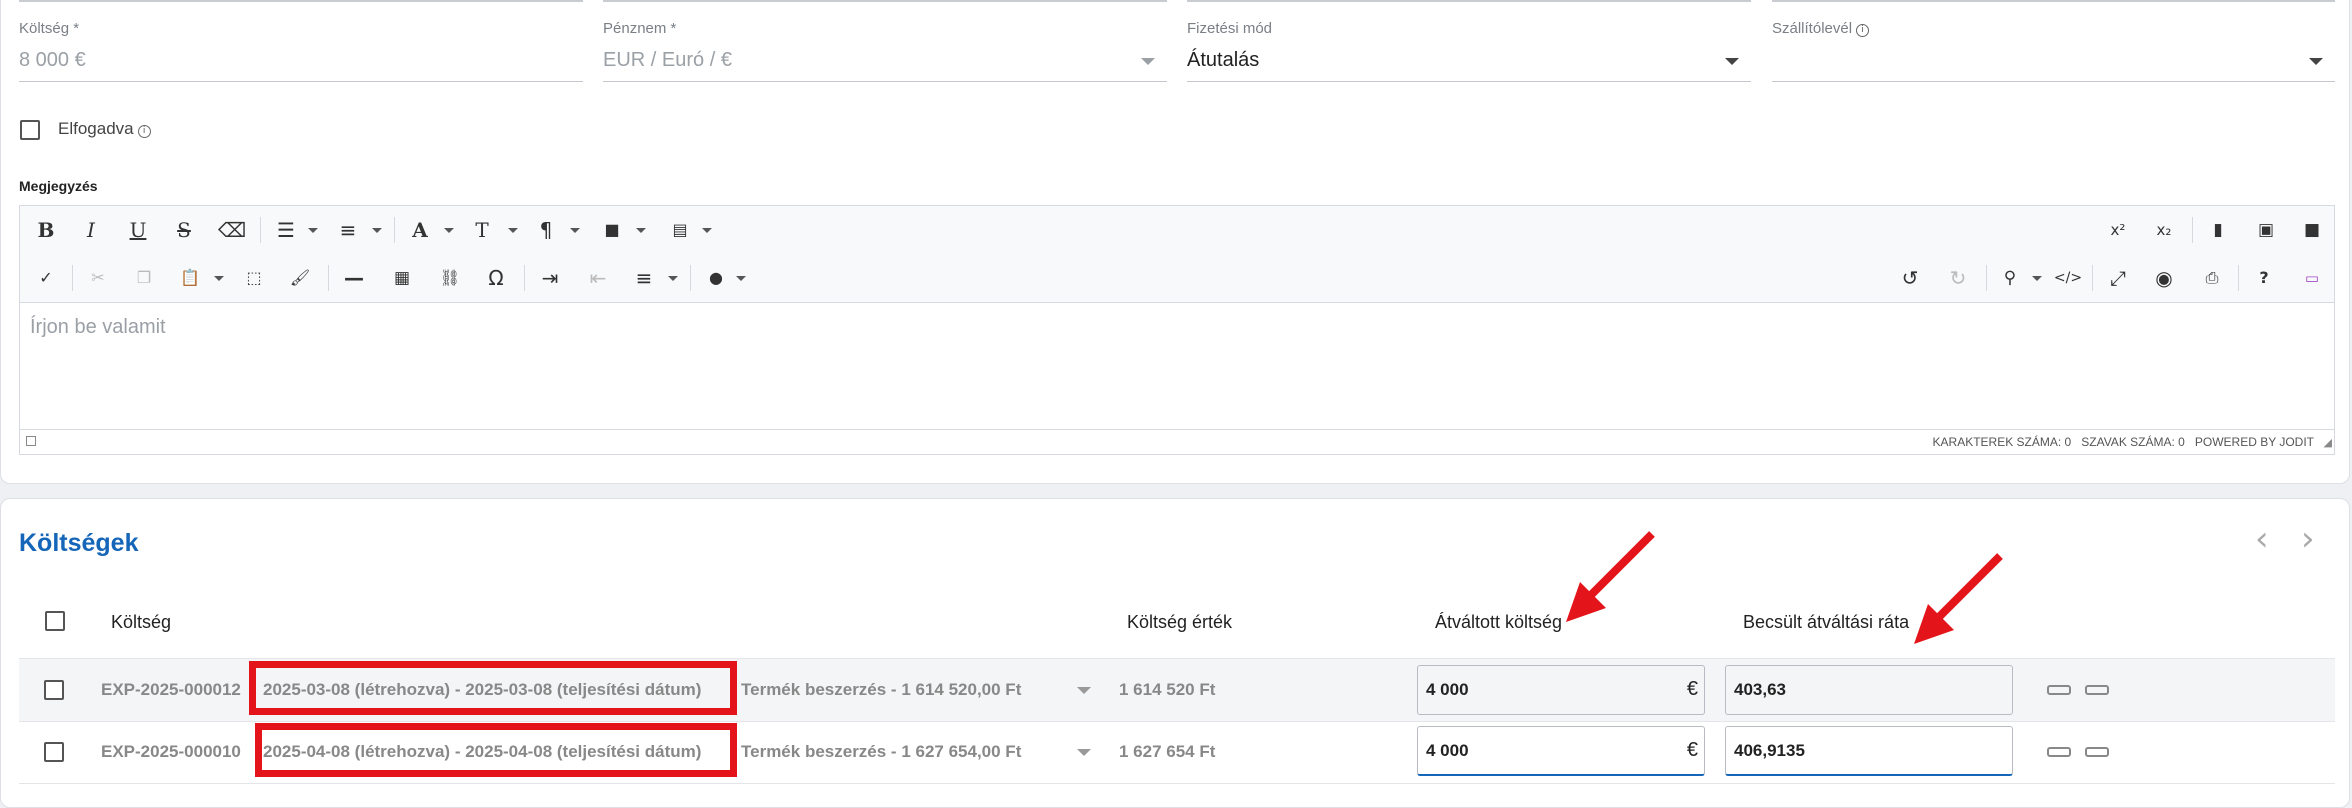  What do you see at coordinates (1910, 278) in the screenshot?
I see `undo-icon: ↺` at bounding box center [1910, 278].